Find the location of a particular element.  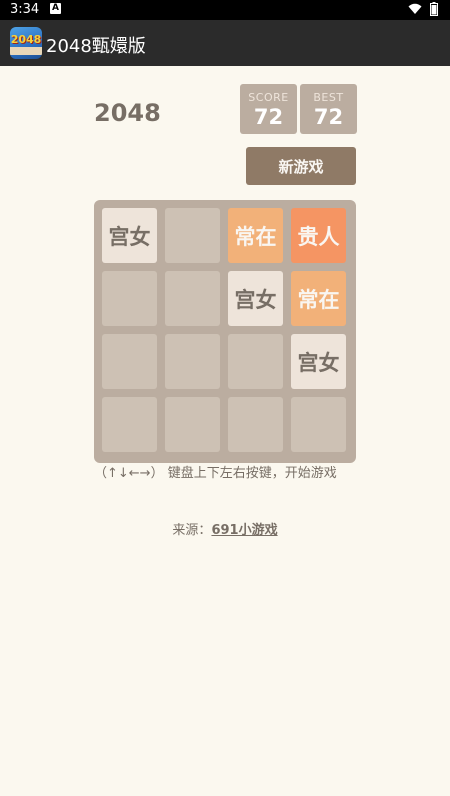

wifi-icon is located at coordinates (415, 8).